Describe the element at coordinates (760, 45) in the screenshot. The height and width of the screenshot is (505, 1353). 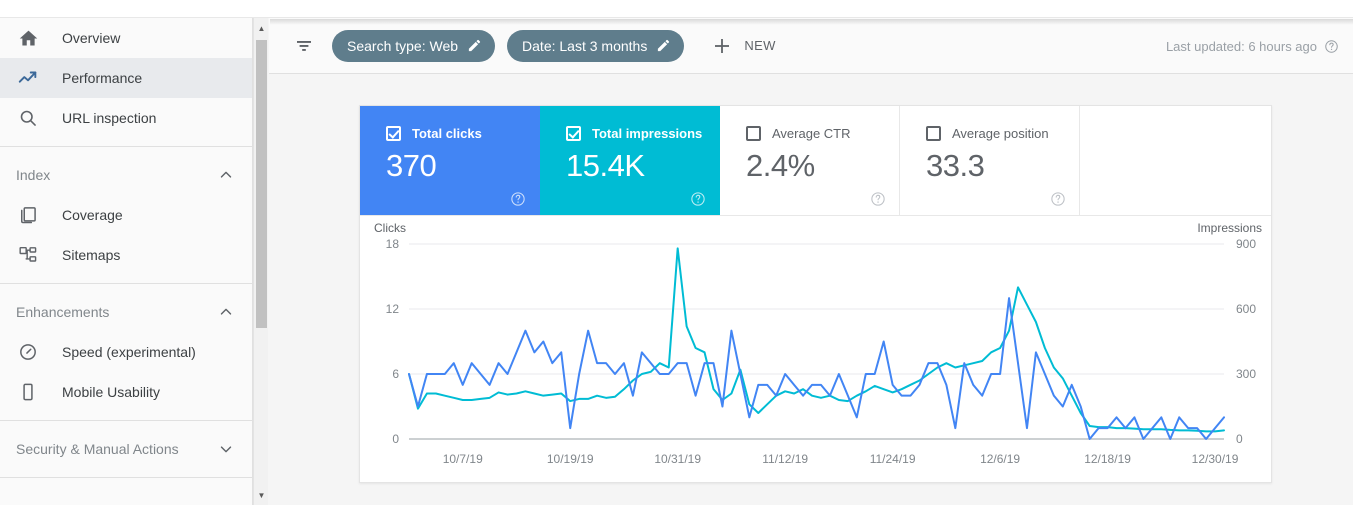
I see `new-filter-label: NEW` at that location.